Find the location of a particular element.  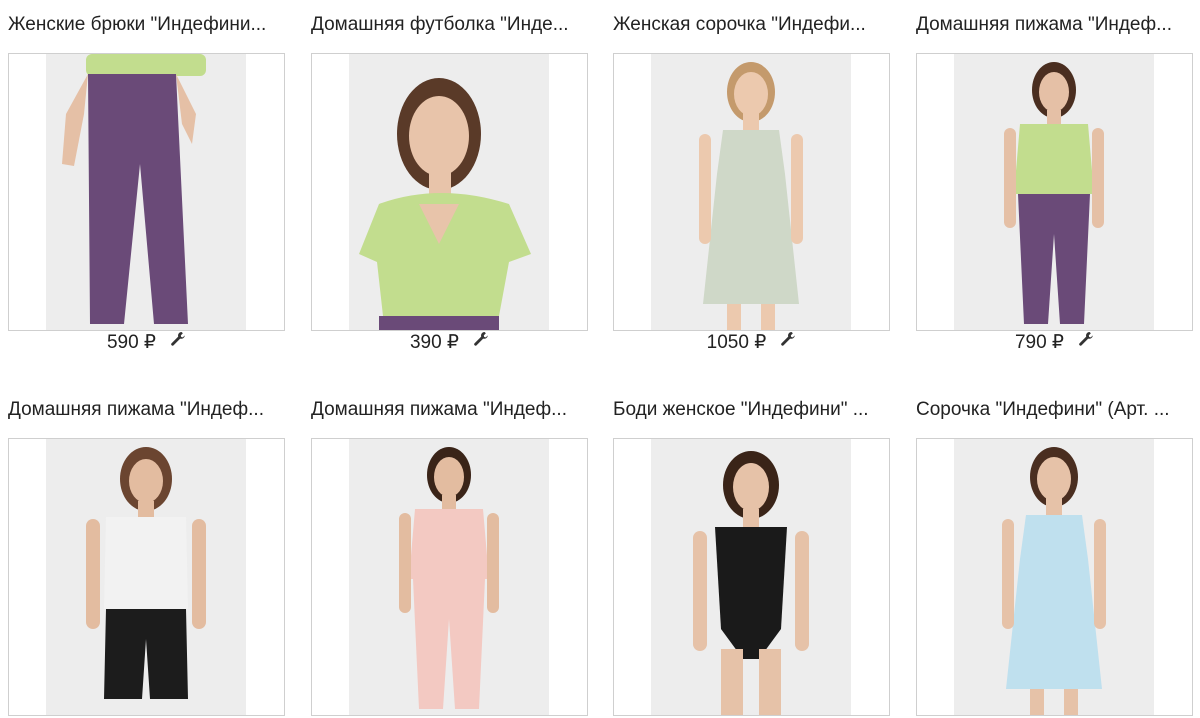

product-price: 590 ₽ is located at coordinates (131, 342).